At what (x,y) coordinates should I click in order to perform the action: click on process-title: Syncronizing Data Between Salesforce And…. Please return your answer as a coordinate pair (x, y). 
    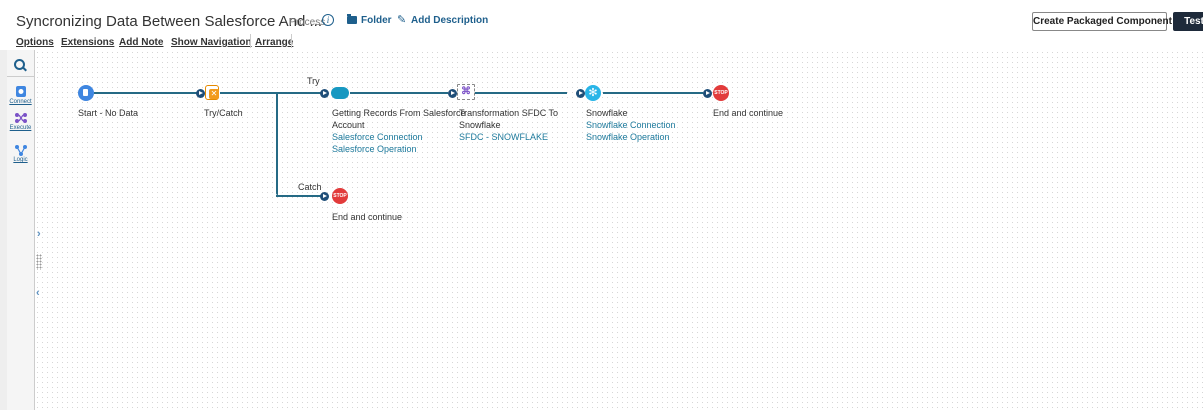
    Looking at the image, I should click on (169, 21).